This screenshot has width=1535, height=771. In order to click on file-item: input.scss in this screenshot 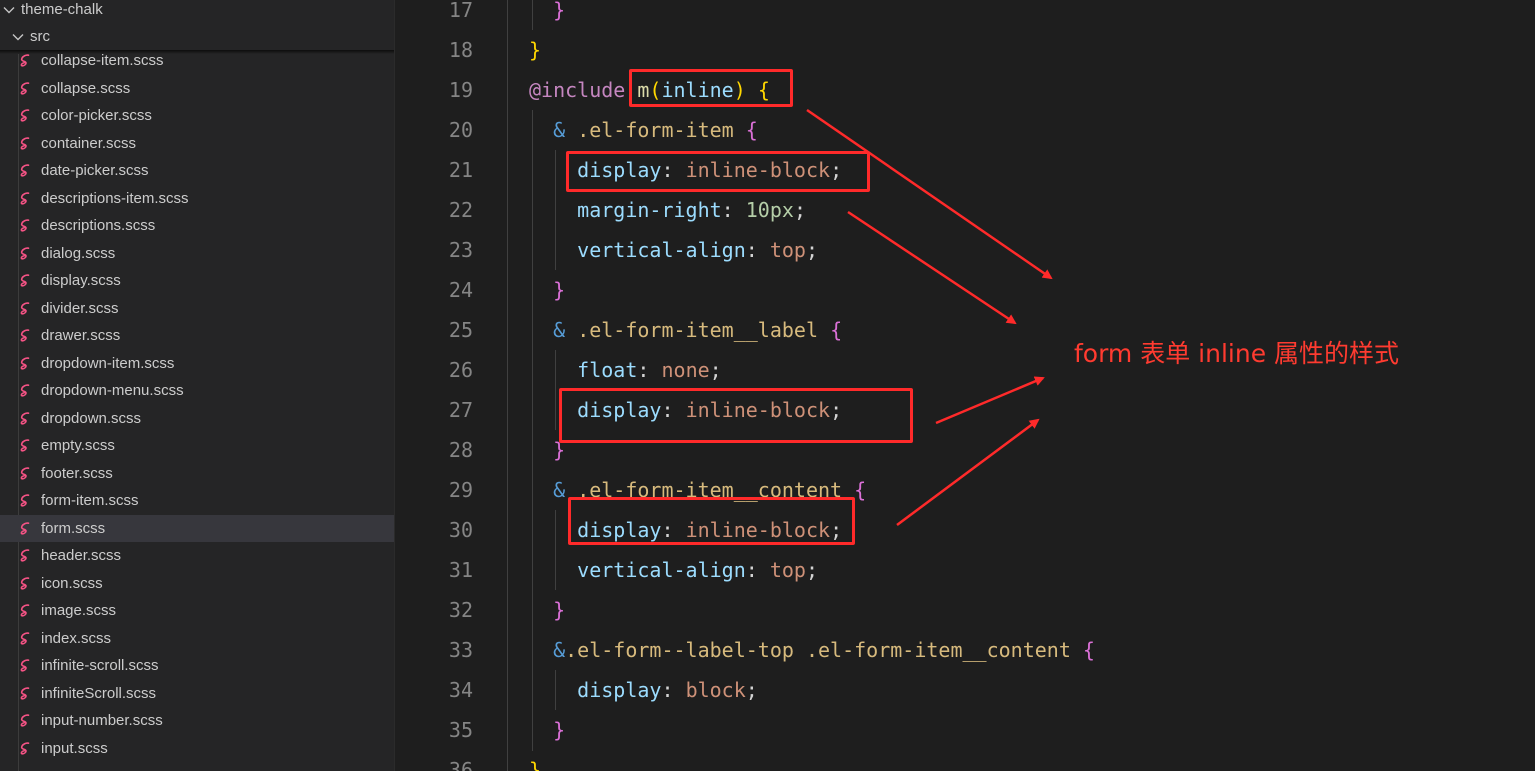, I will do `click(197, 748)`.